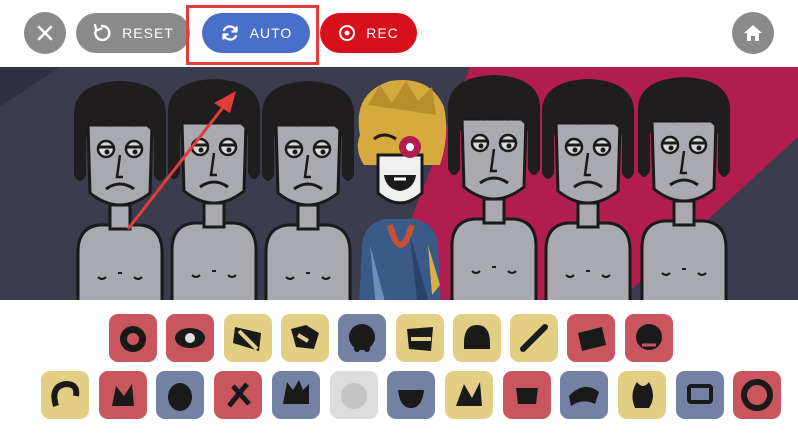  I want to click on home-button, so click(753, 33).